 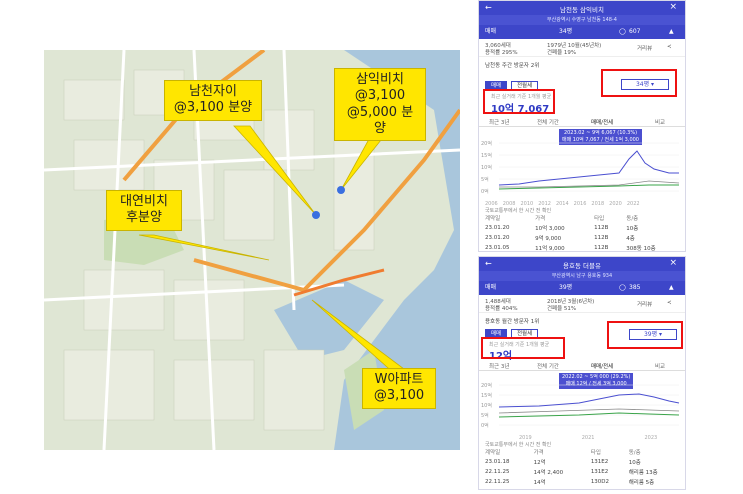 What do you see at coordinates (144, 218) in the screenshot?
I see `callout-daeyeon-status: 후분양` at bounding box center [144, 218].